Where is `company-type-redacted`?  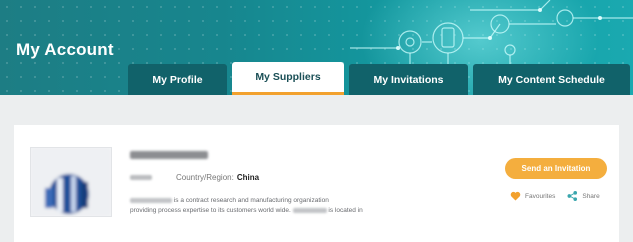 company-type-redacted is located at coordinates (141, 177).